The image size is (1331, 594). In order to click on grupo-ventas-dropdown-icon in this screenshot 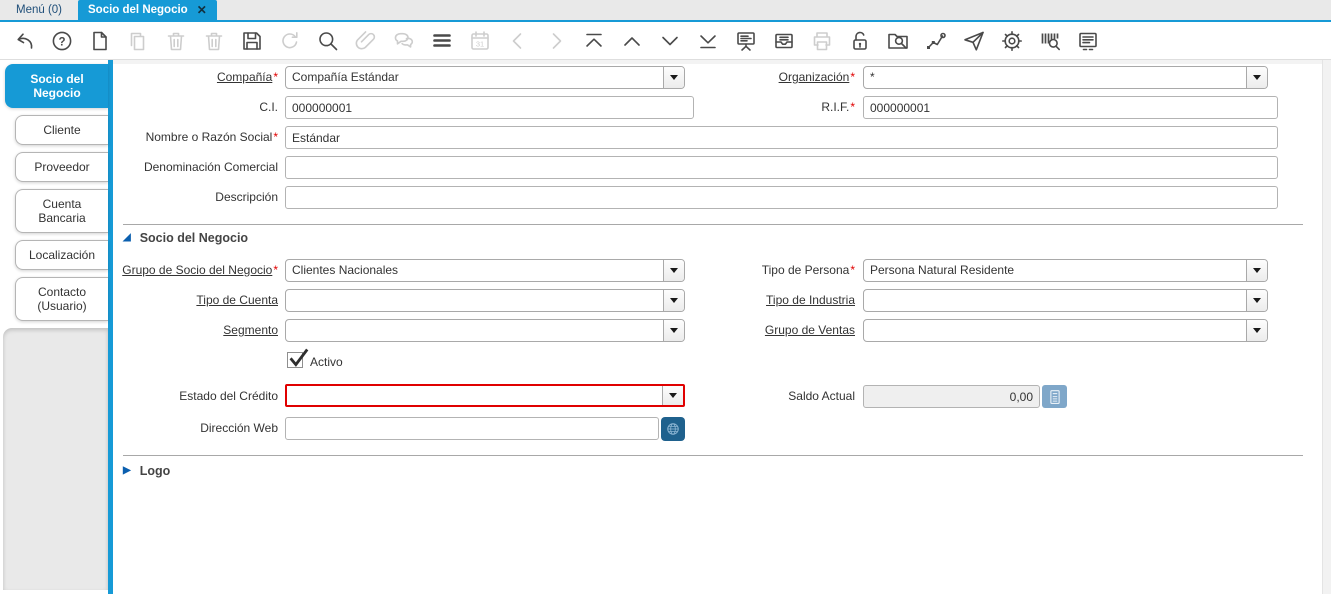, I will do `click(1256, 330)`.